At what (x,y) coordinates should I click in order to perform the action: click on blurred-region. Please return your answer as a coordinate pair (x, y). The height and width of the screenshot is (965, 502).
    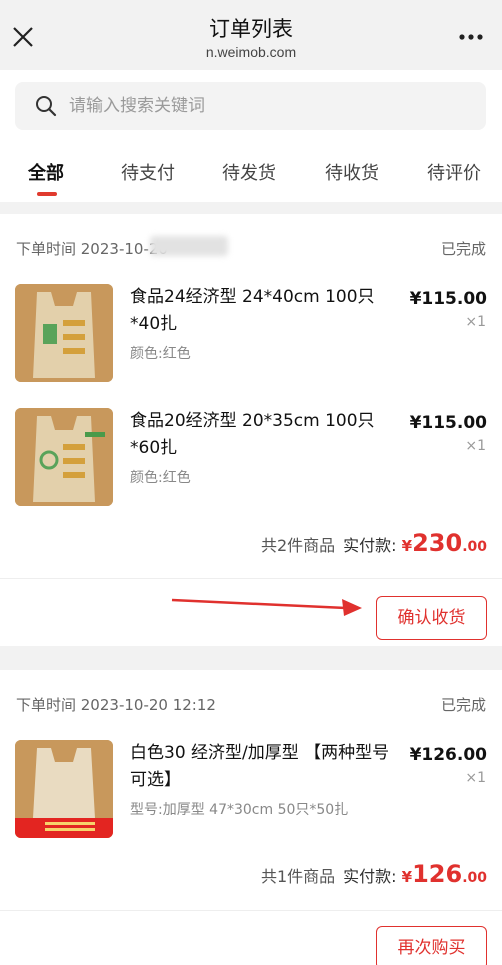
    Looking at the image, I should click on (189, 246).